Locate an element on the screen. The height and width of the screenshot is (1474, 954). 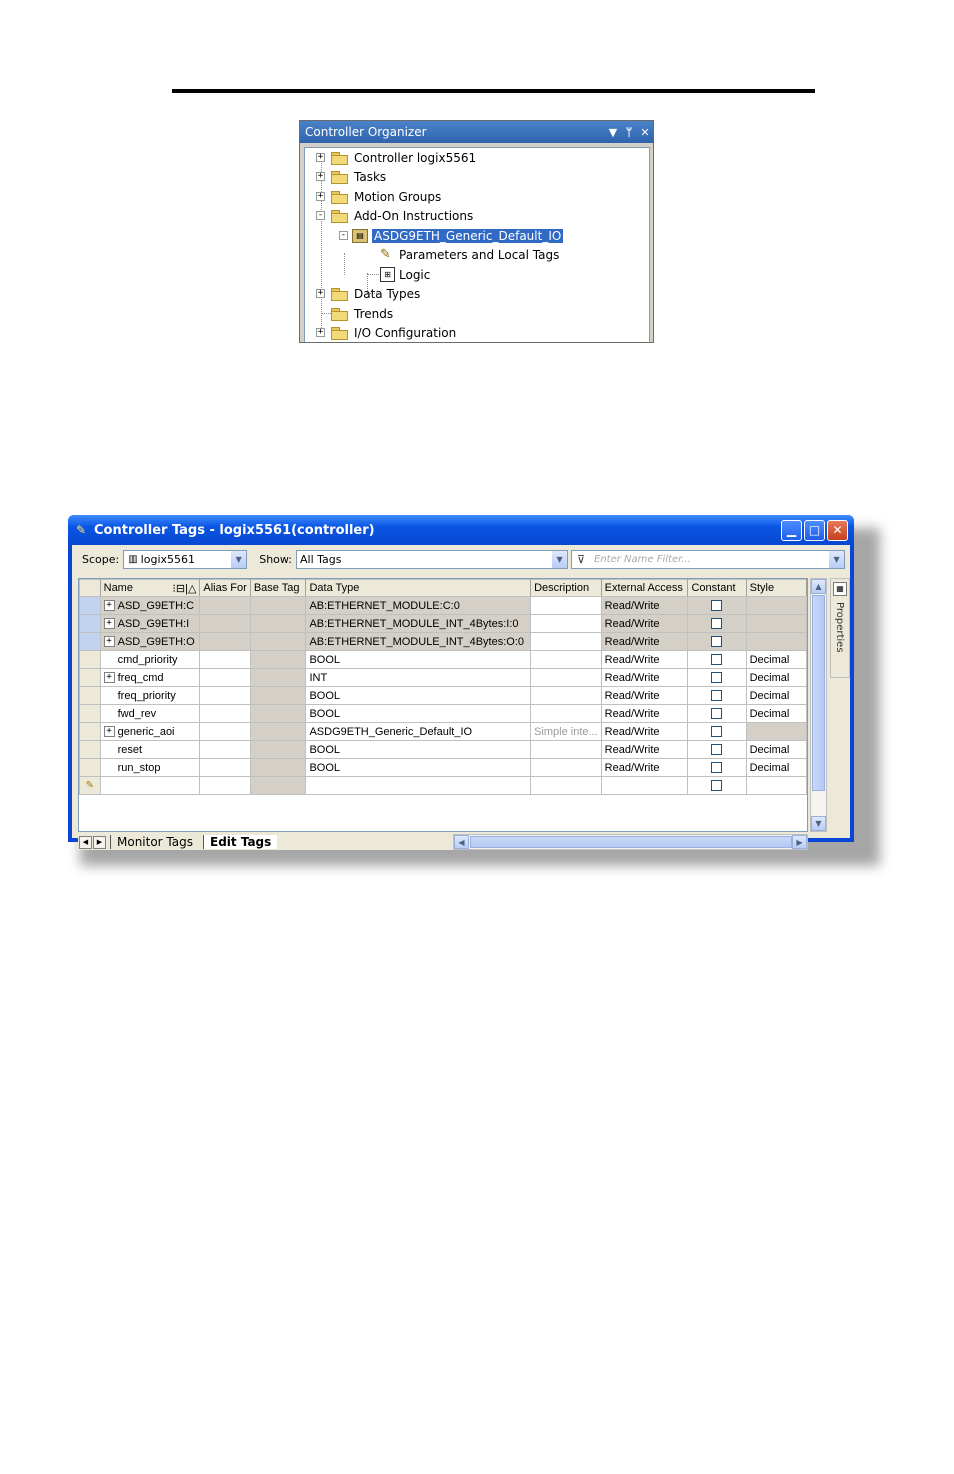
show-select: All Tags ▼ is located at coordinates (432, 559).